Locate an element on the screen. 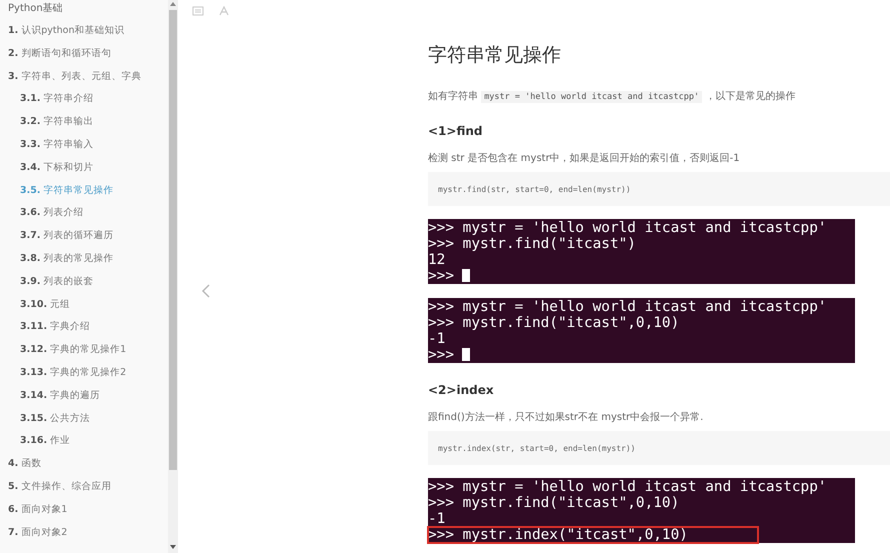 The width and height of the screenshot is (890, 553). terminal-line: >>> mystr.index("itcast",0,10) is located at coordinates (593, 535).